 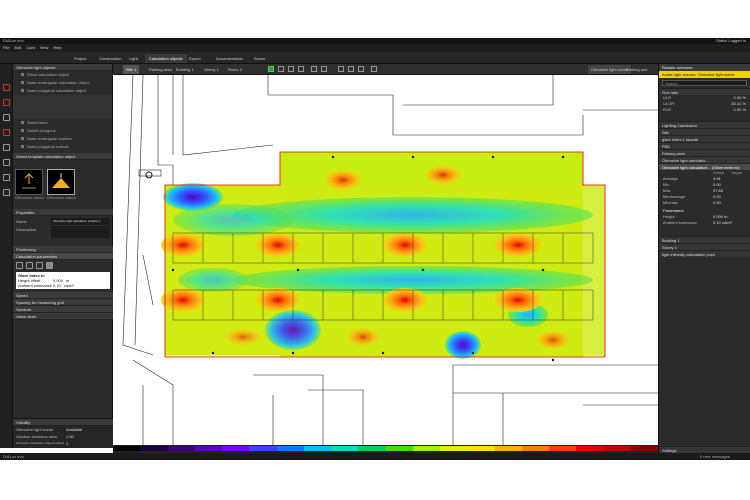 What do you see at coordinates (195, 58) in the screenshot?
I see `tab-export: Export` at bounding box center [195, 58].